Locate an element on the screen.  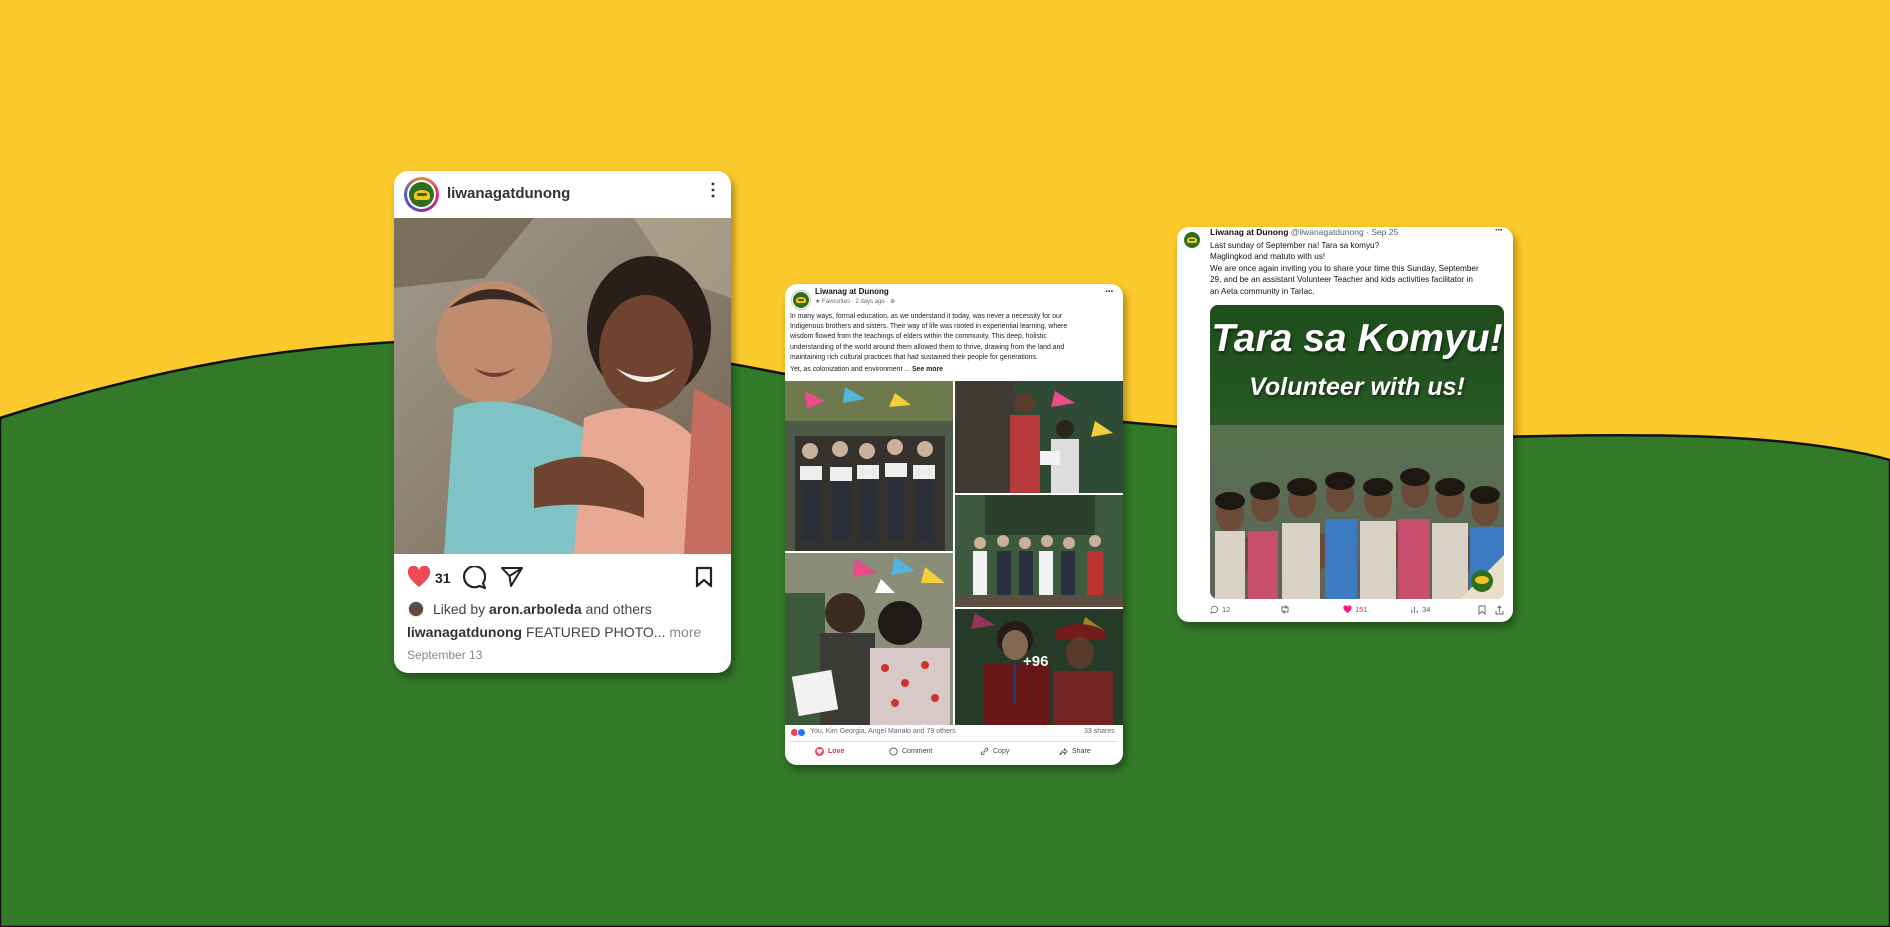
analytics-icon is located at coordinates (1414, 610).